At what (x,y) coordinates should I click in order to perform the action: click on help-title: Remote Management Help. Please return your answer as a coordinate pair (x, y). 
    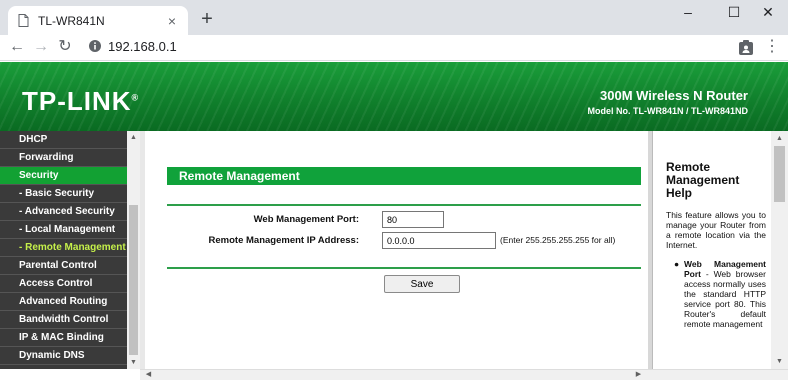
    Looking at the image, I should click on (703, 180).